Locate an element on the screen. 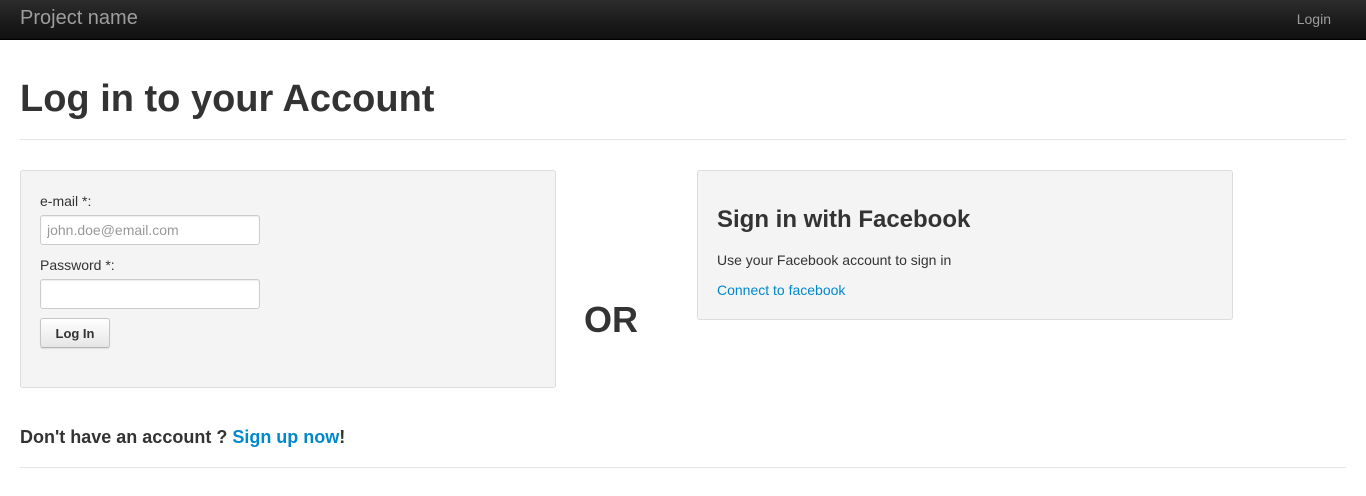  facebook-description: Use your Facebook account to sign in is located at coordinates (834, 260).